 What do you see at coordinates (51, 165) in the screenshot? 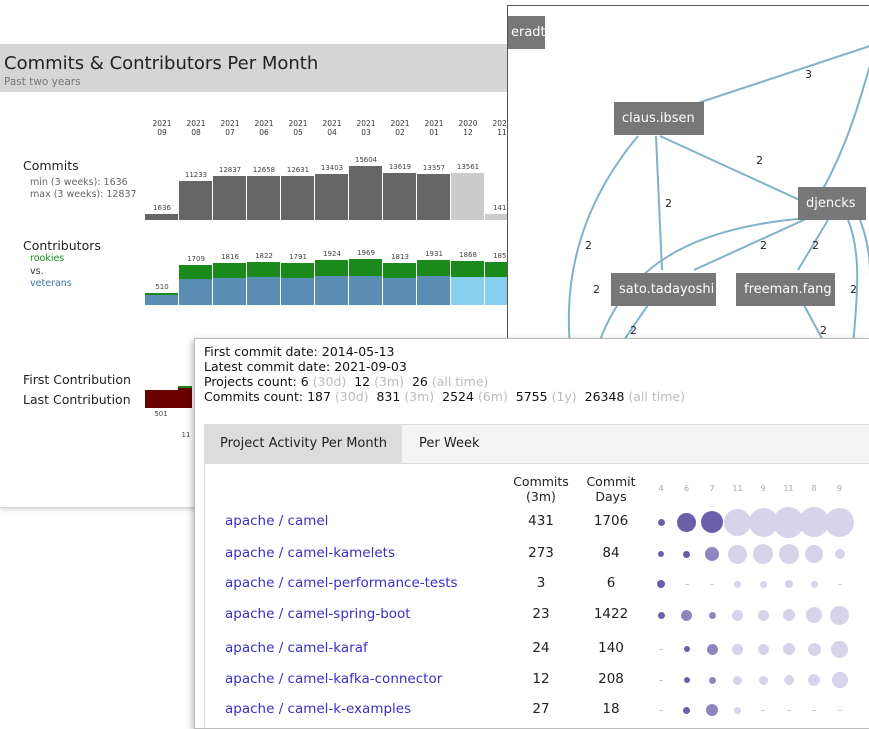
I see `commits-label: Commits` at bounding box center [51, 165].